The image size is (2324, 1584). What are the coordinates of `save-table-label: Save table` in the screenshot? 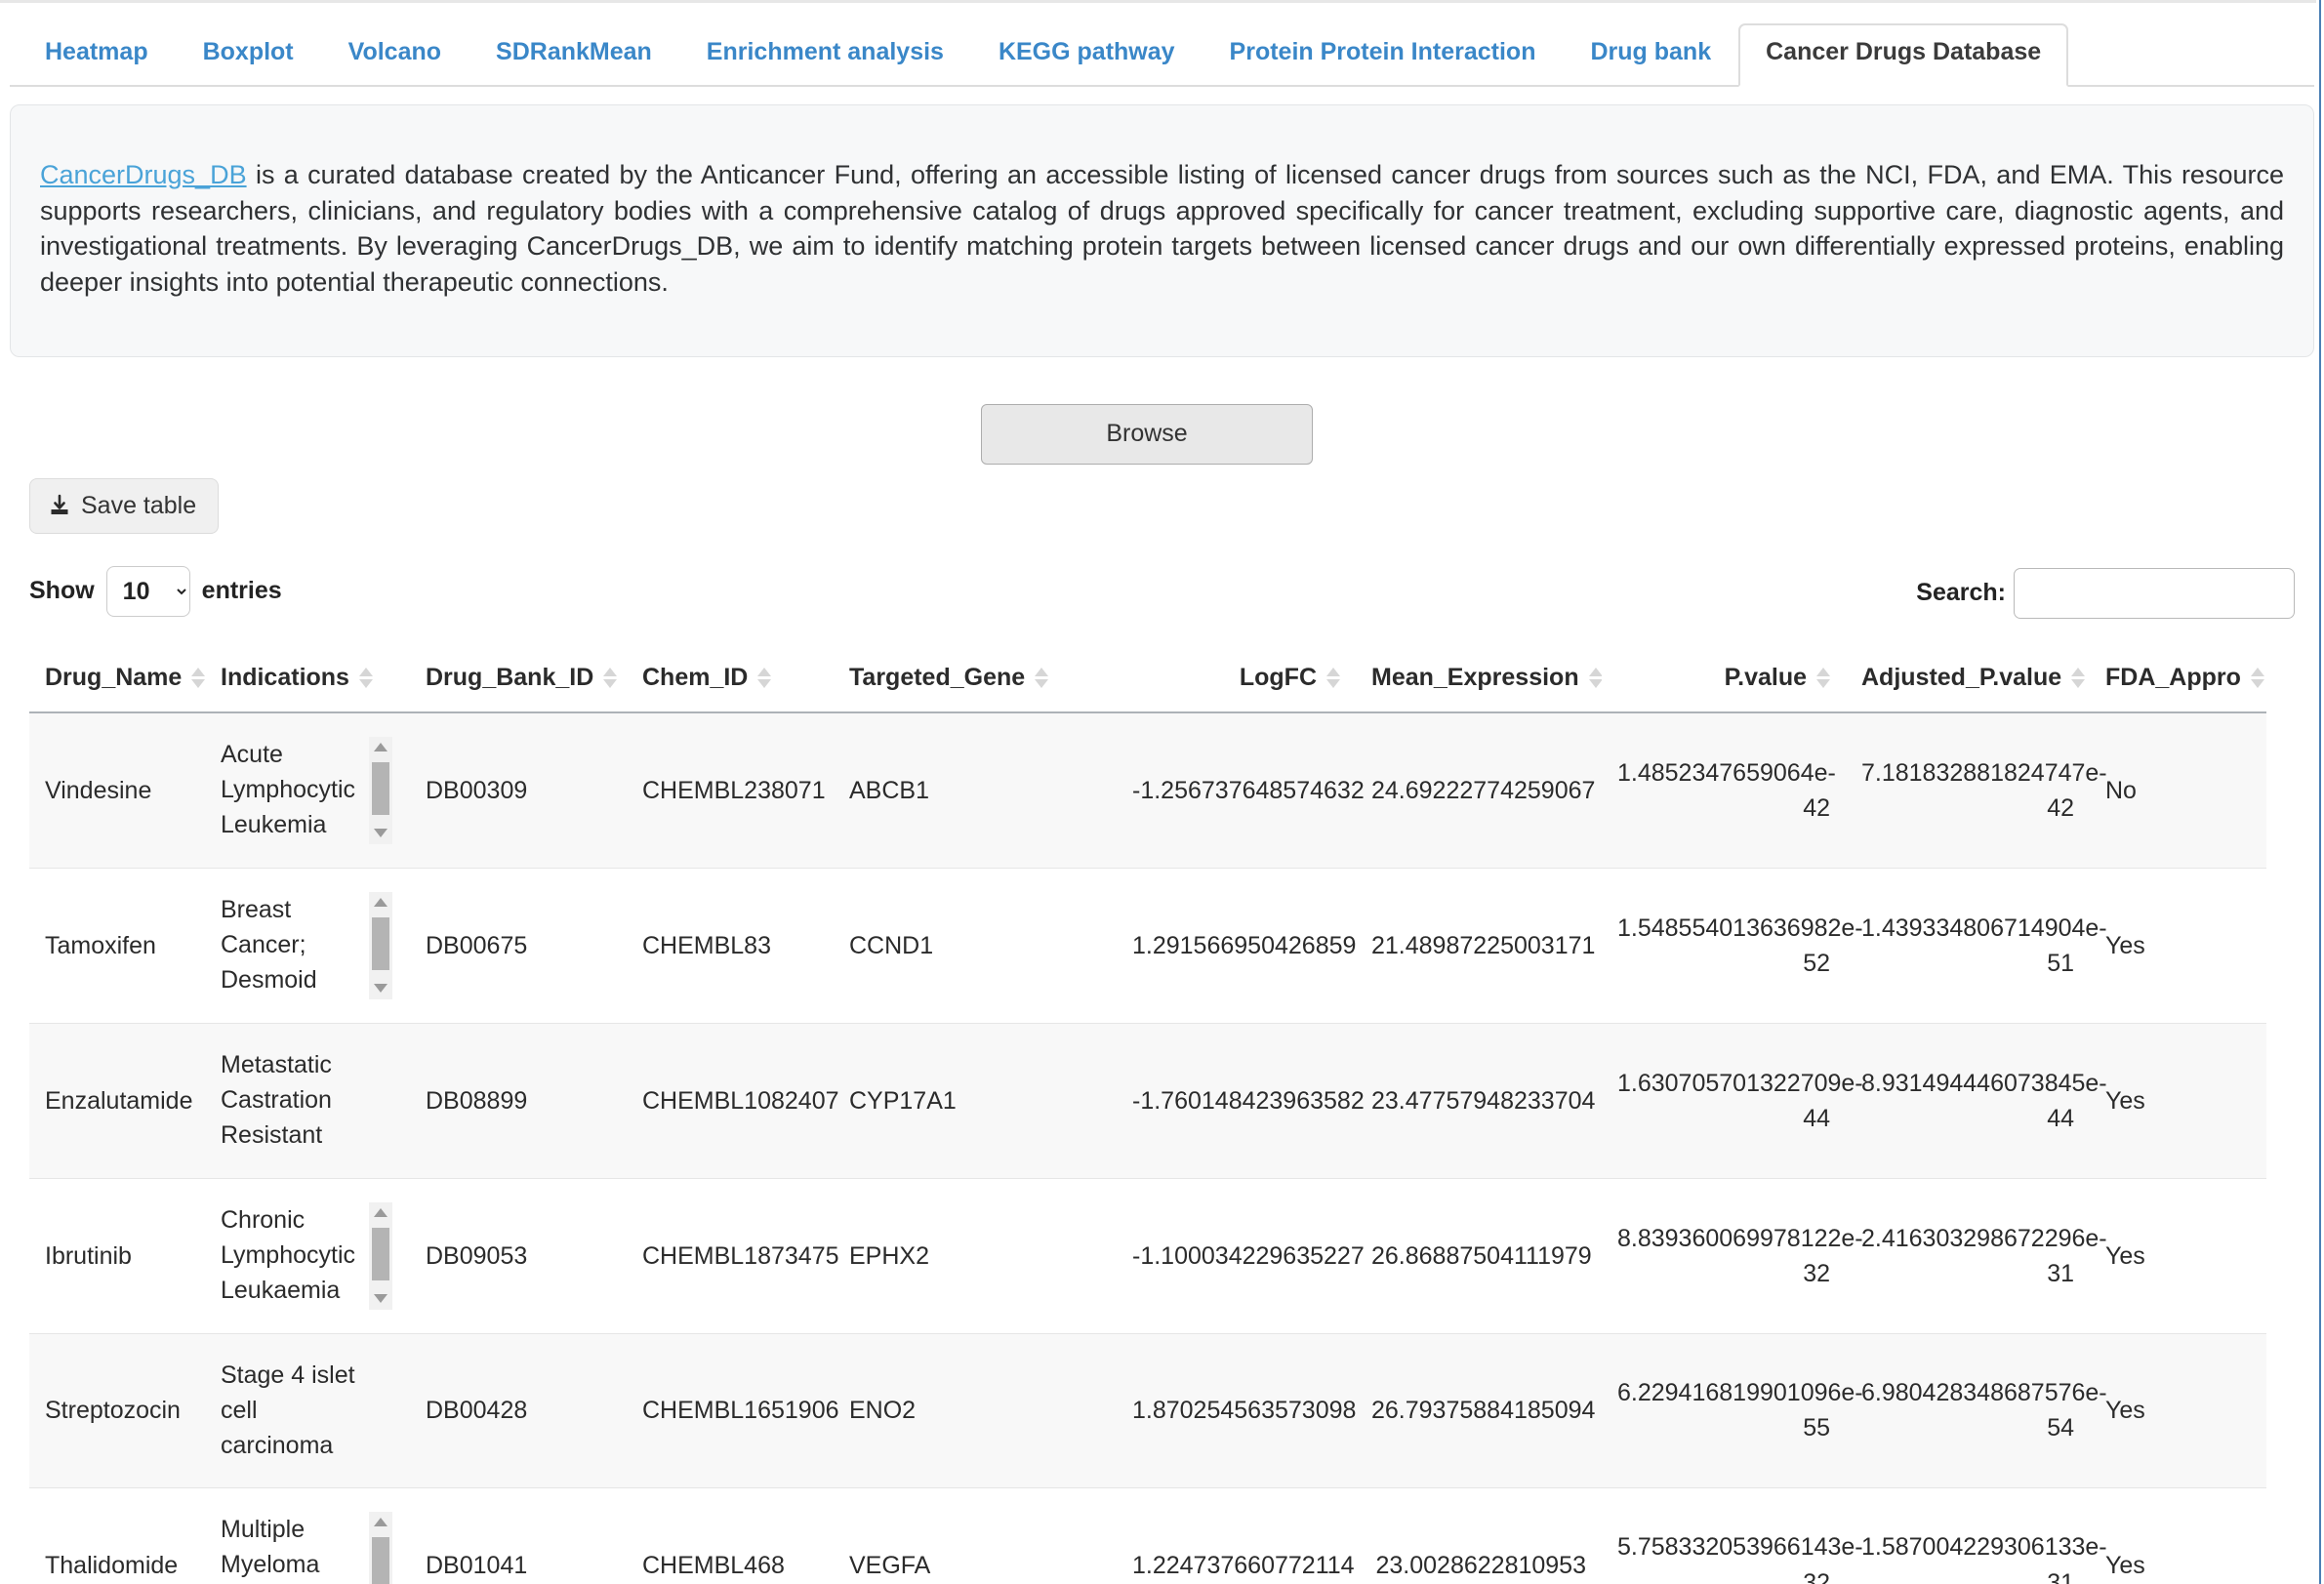 It's located at (139, 505).